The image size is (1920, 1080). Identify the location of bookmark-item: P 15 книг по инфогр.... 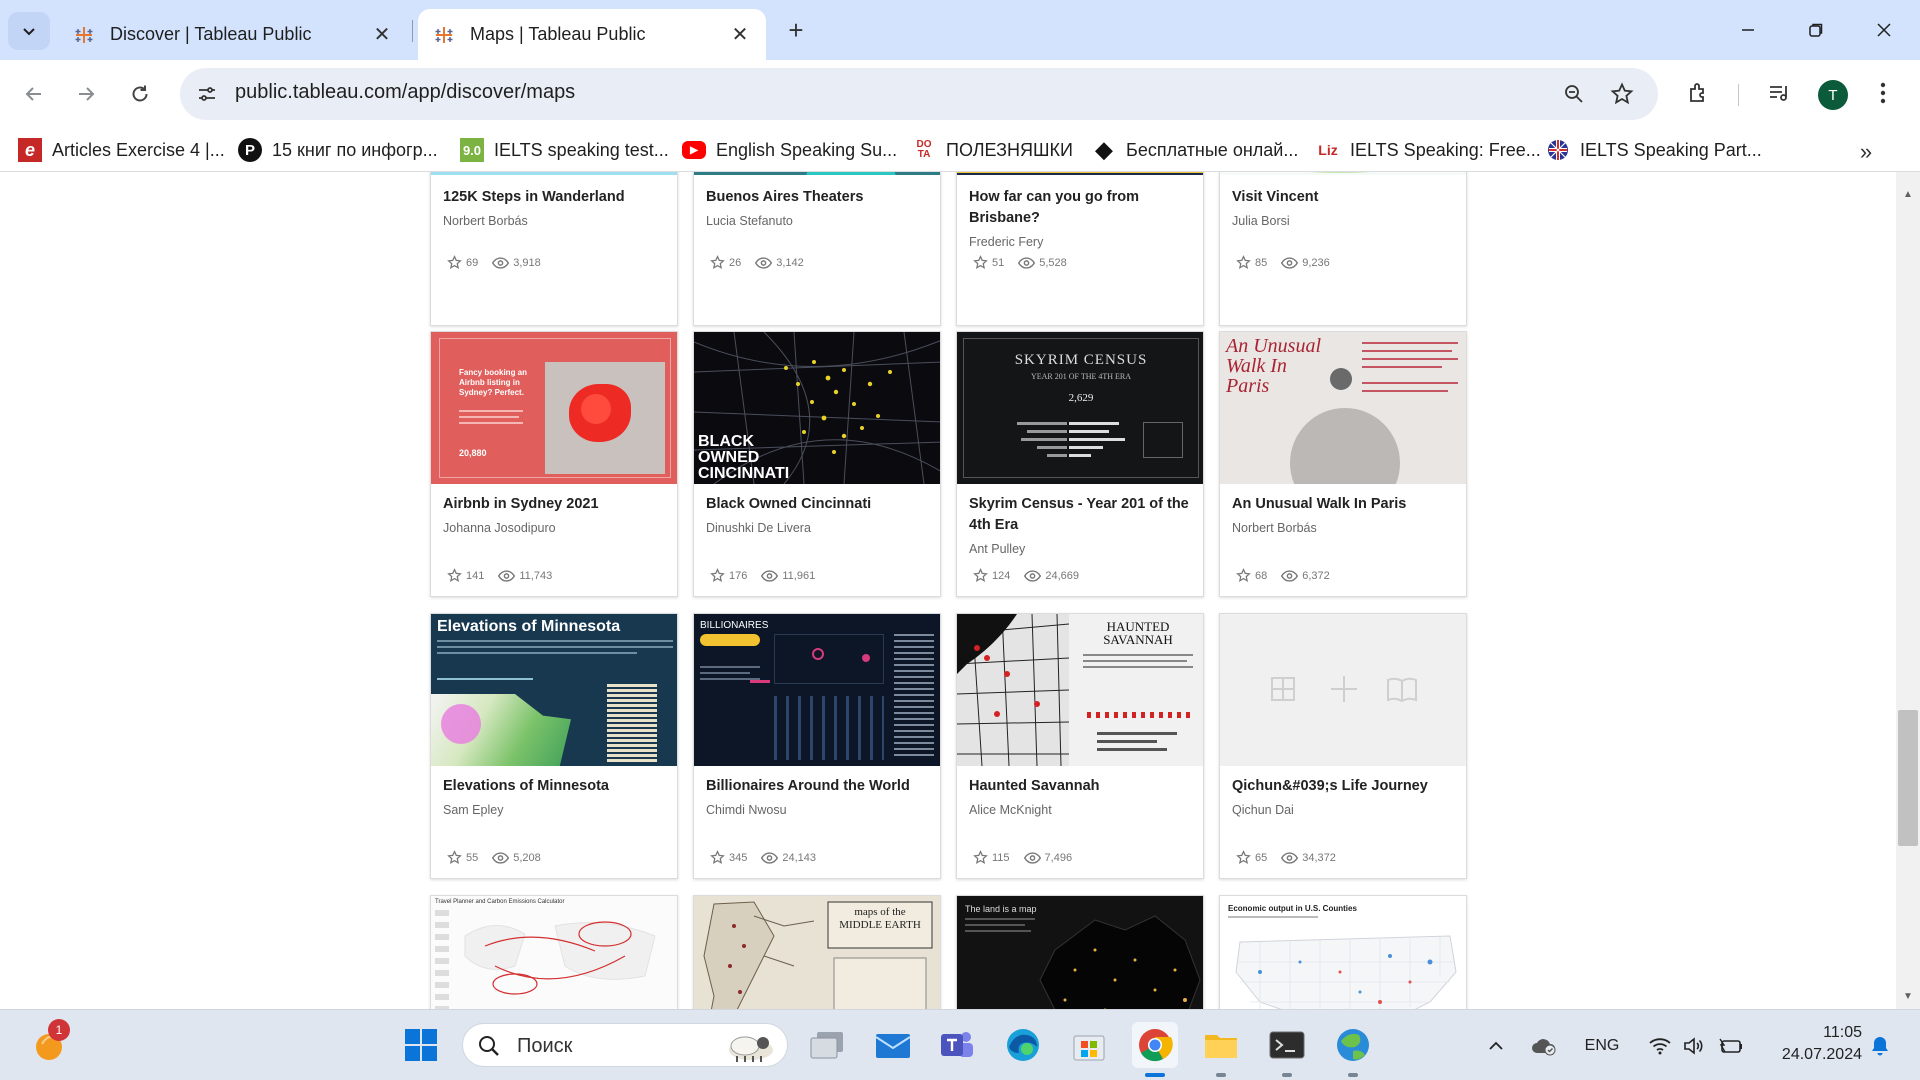
(338, 150).